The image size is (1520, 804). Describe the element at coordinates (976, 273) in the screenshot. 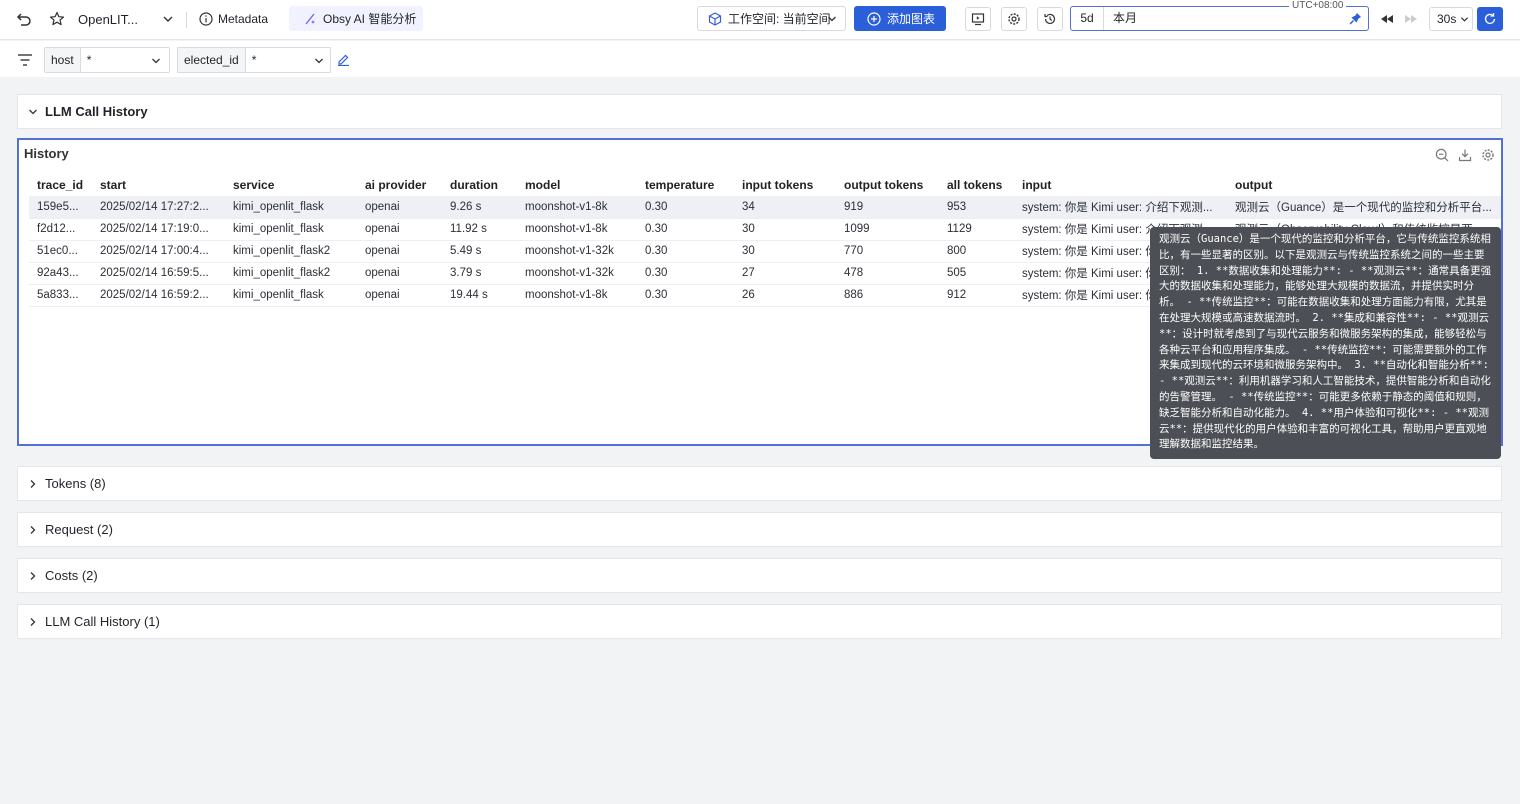

I see `table-cell: 505` at that location.